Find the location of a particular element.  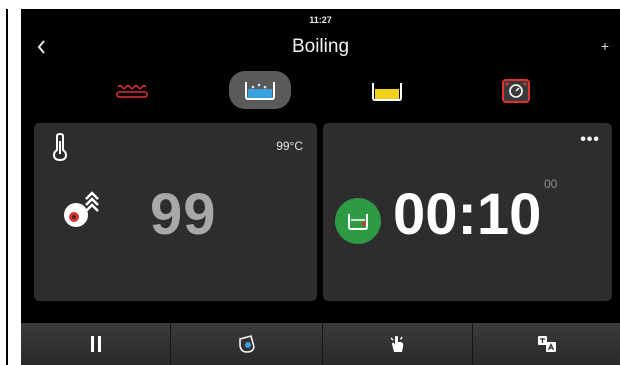

grill-icon is located at coordinates (132, 91).